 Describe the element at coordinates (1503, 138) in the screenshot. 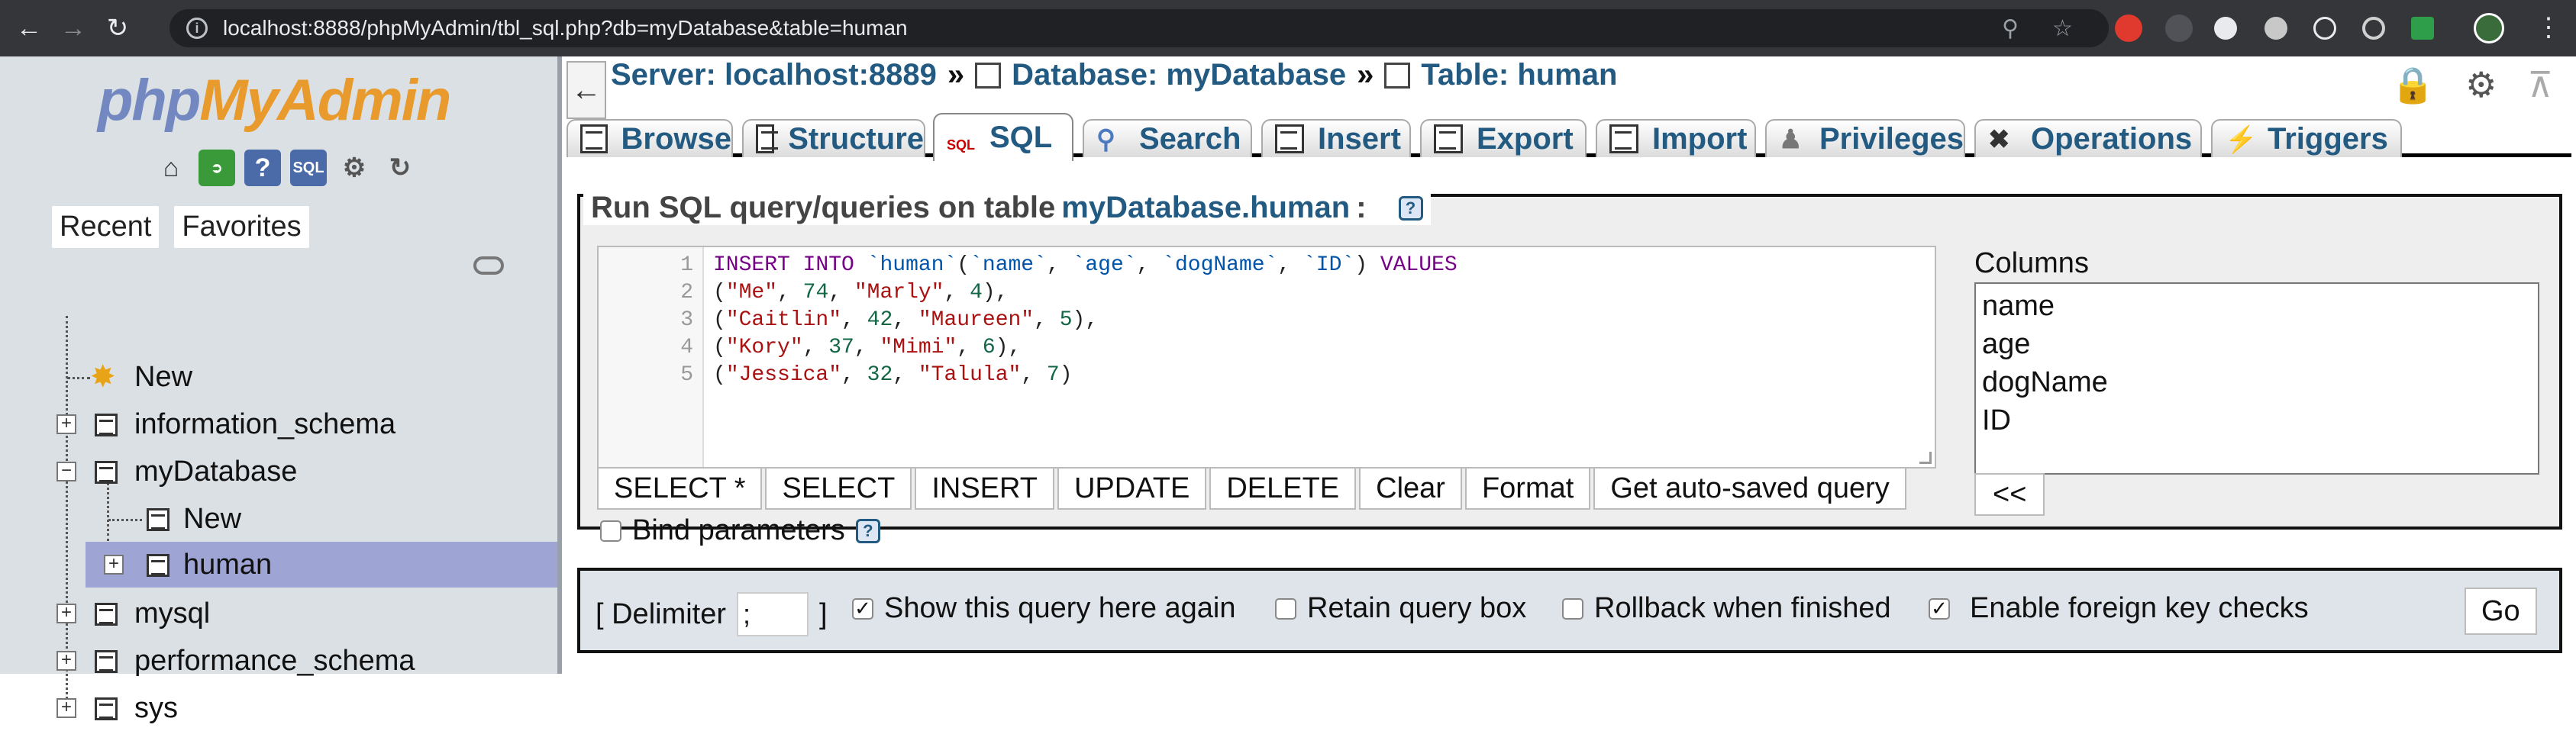

I see `tab-export: Export` at that location.